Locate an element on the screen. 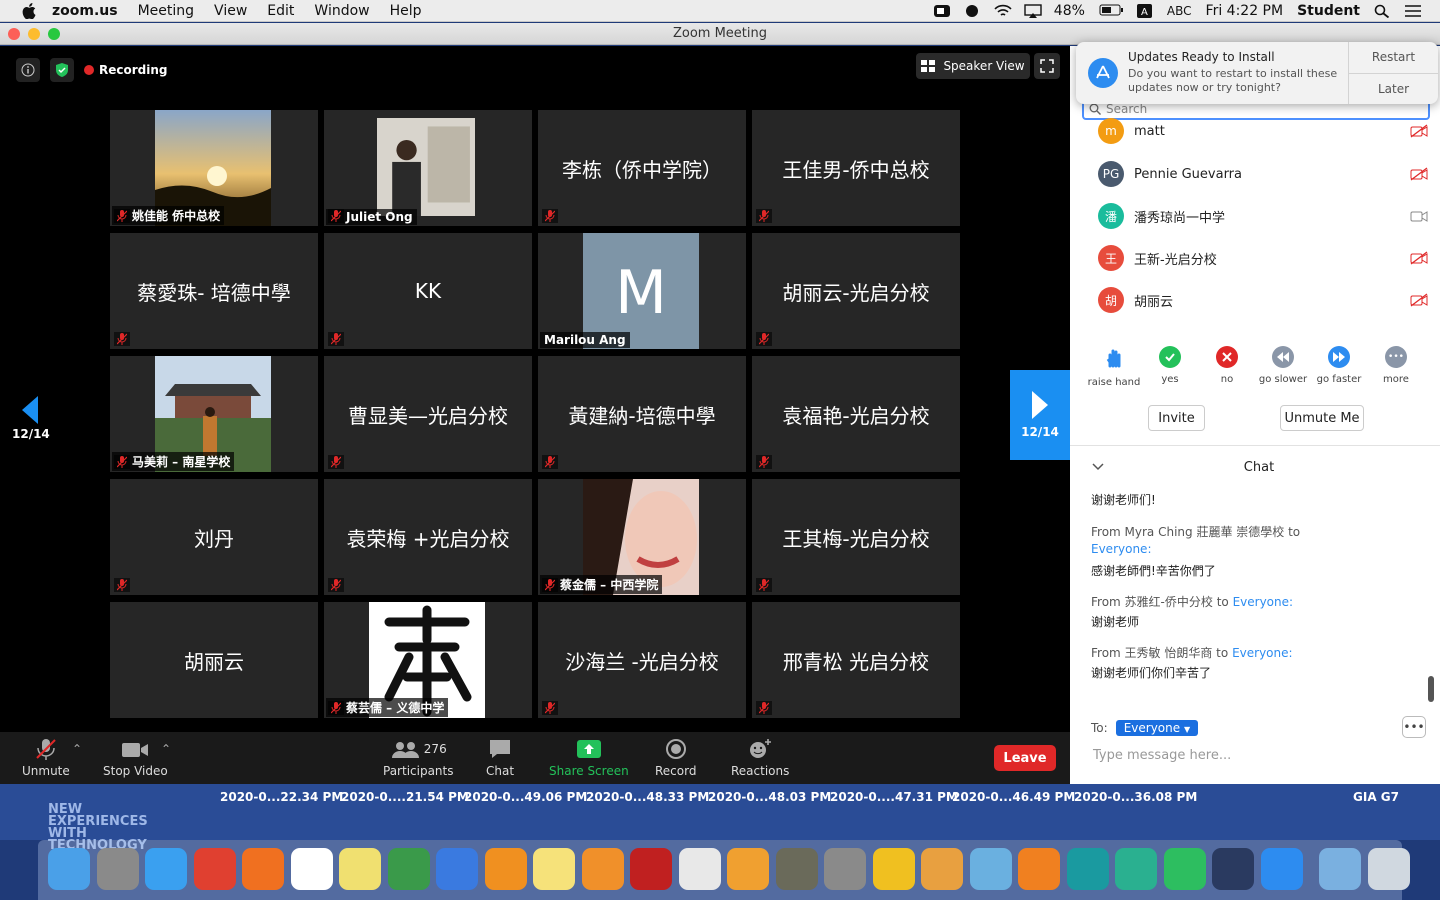 The height and width of the screenshot is (900, 1440). participant-tile: 蔡金儒 – 中西学院 is located at coordinates (642, 537).